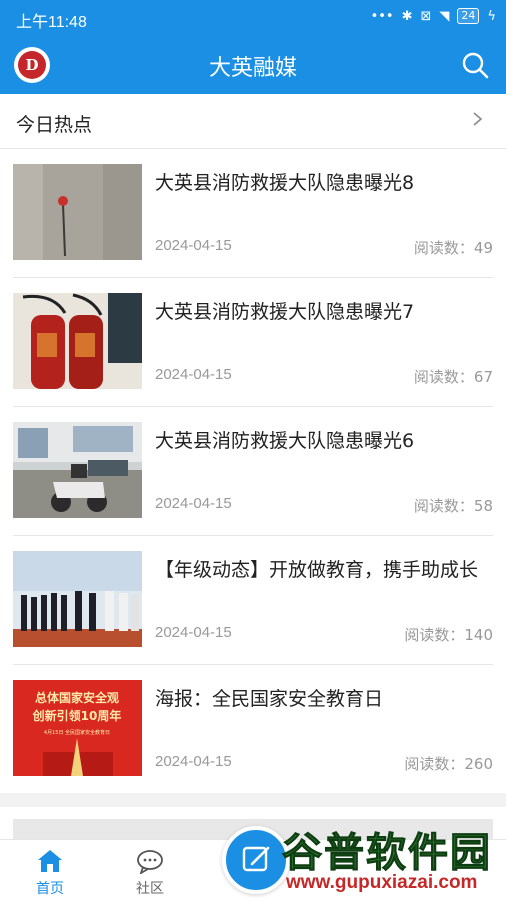 The height and width of the screenshot is (901, 506). Describe the element at coordinates (407, 16) in the screenshot. I see `bluetooth-icon: ✱` at that location.